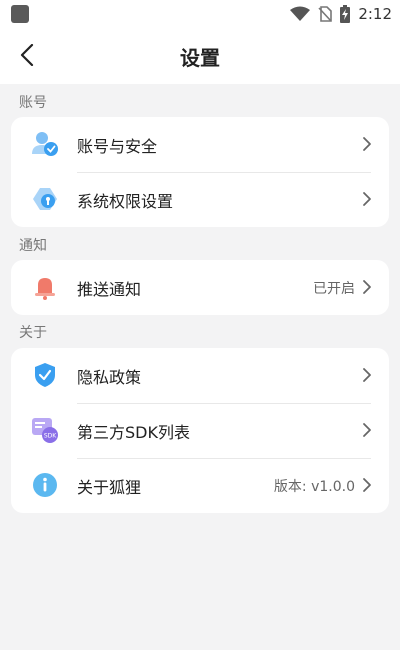  I want to click on settings-item-label: 账号与安全, so click(117, 146).